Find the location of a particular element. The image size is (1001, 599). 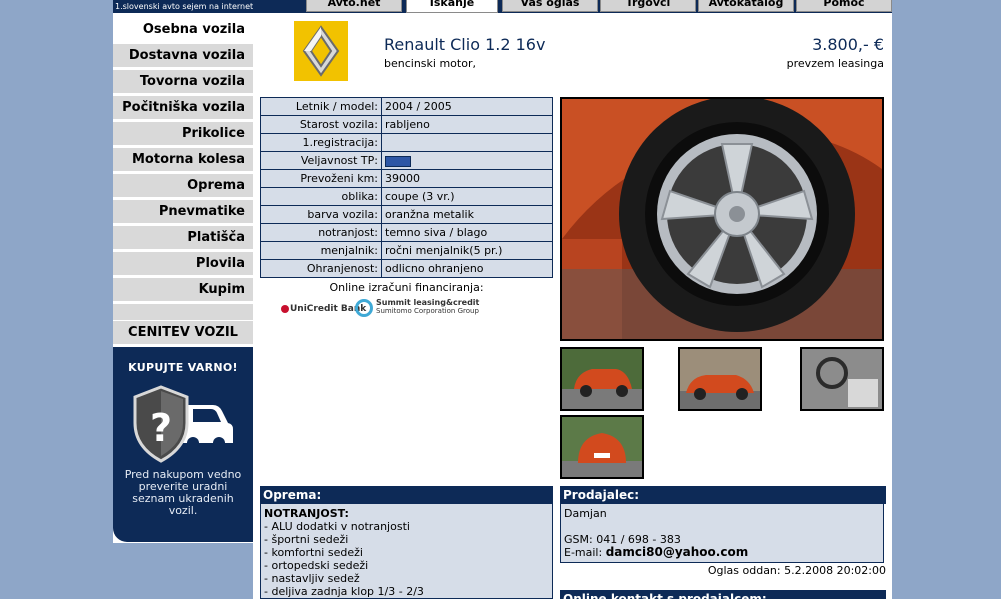

renault-diamond-icon is located at coordinates (321, 51).